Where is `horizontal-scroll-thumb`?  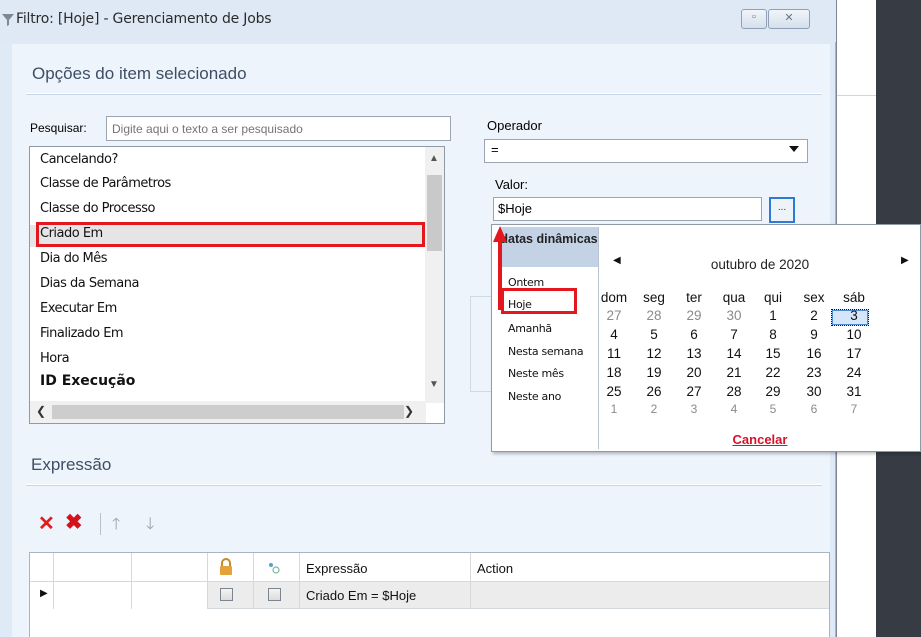
horizontal-scroll-thumb is located at coordinates (228, 412).